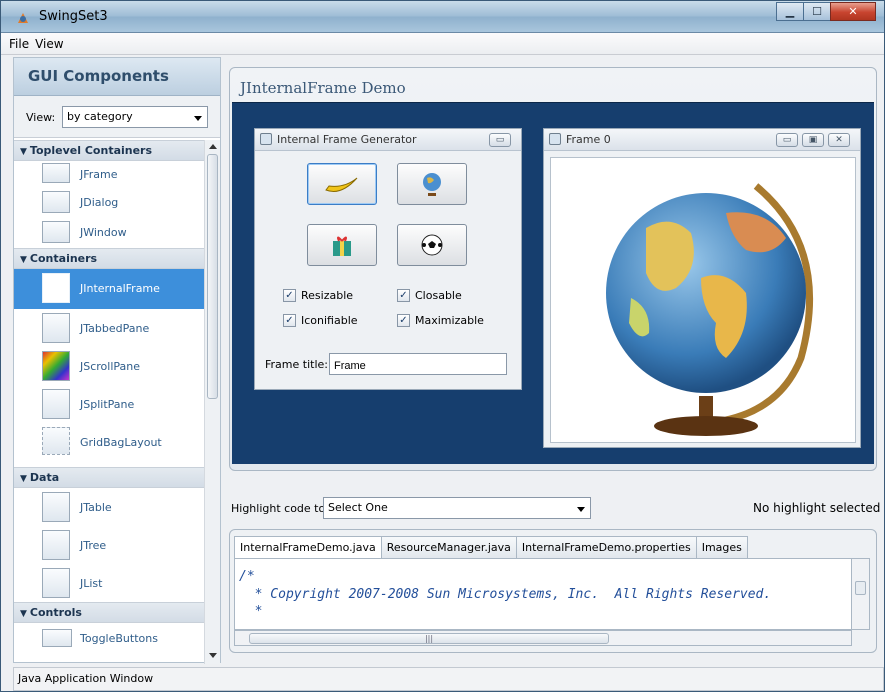 The image size is (885, 692). I want to click on demo-title: JInternalFrame Demo, so click(323, 88).